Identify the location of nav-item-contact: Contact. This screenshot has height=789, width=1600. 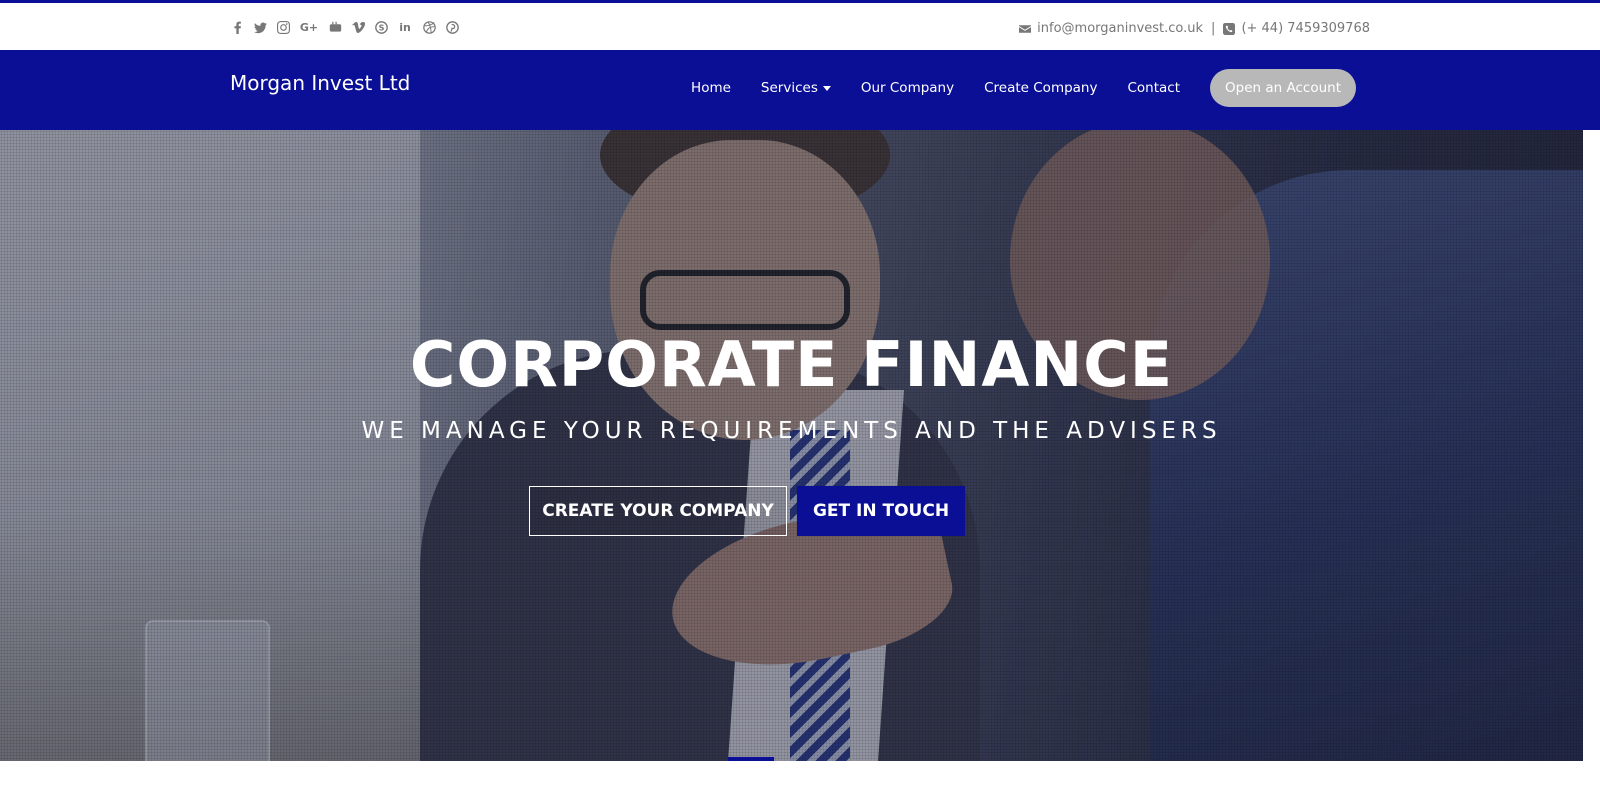
(1153, 88).